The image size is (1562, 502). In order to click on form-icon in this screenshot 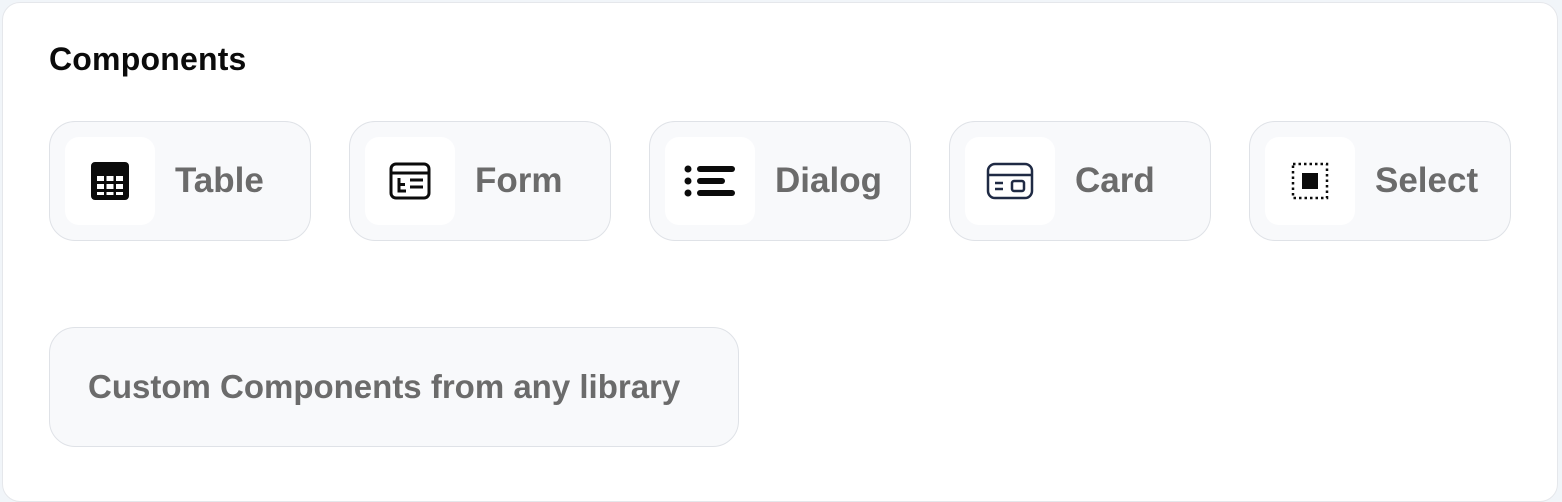, I will do `click(410, 181)`.